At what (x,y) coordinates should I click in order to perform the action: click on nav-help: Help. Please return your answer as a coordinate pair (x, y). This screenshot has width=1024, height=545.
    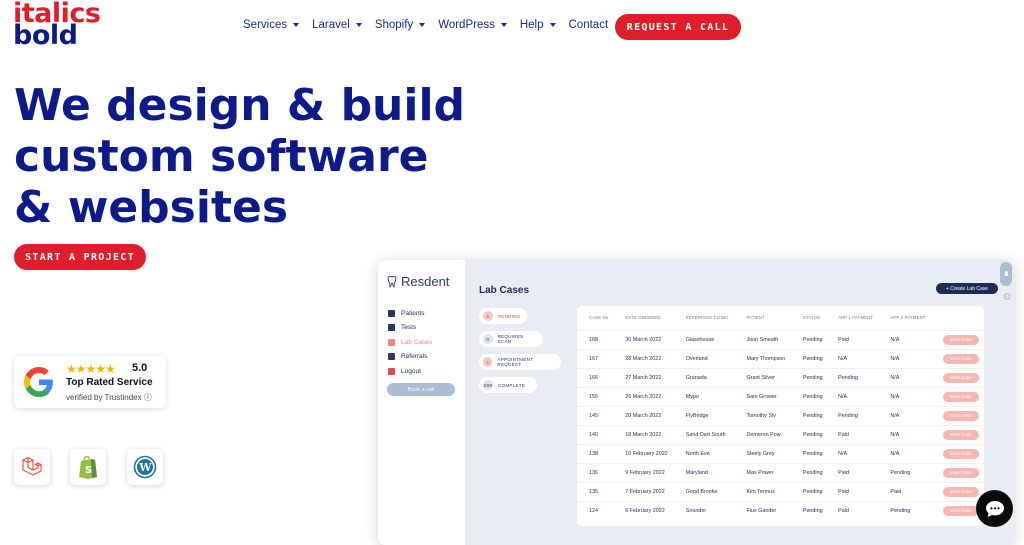
    Looking at the image, I should click on (538, 25).